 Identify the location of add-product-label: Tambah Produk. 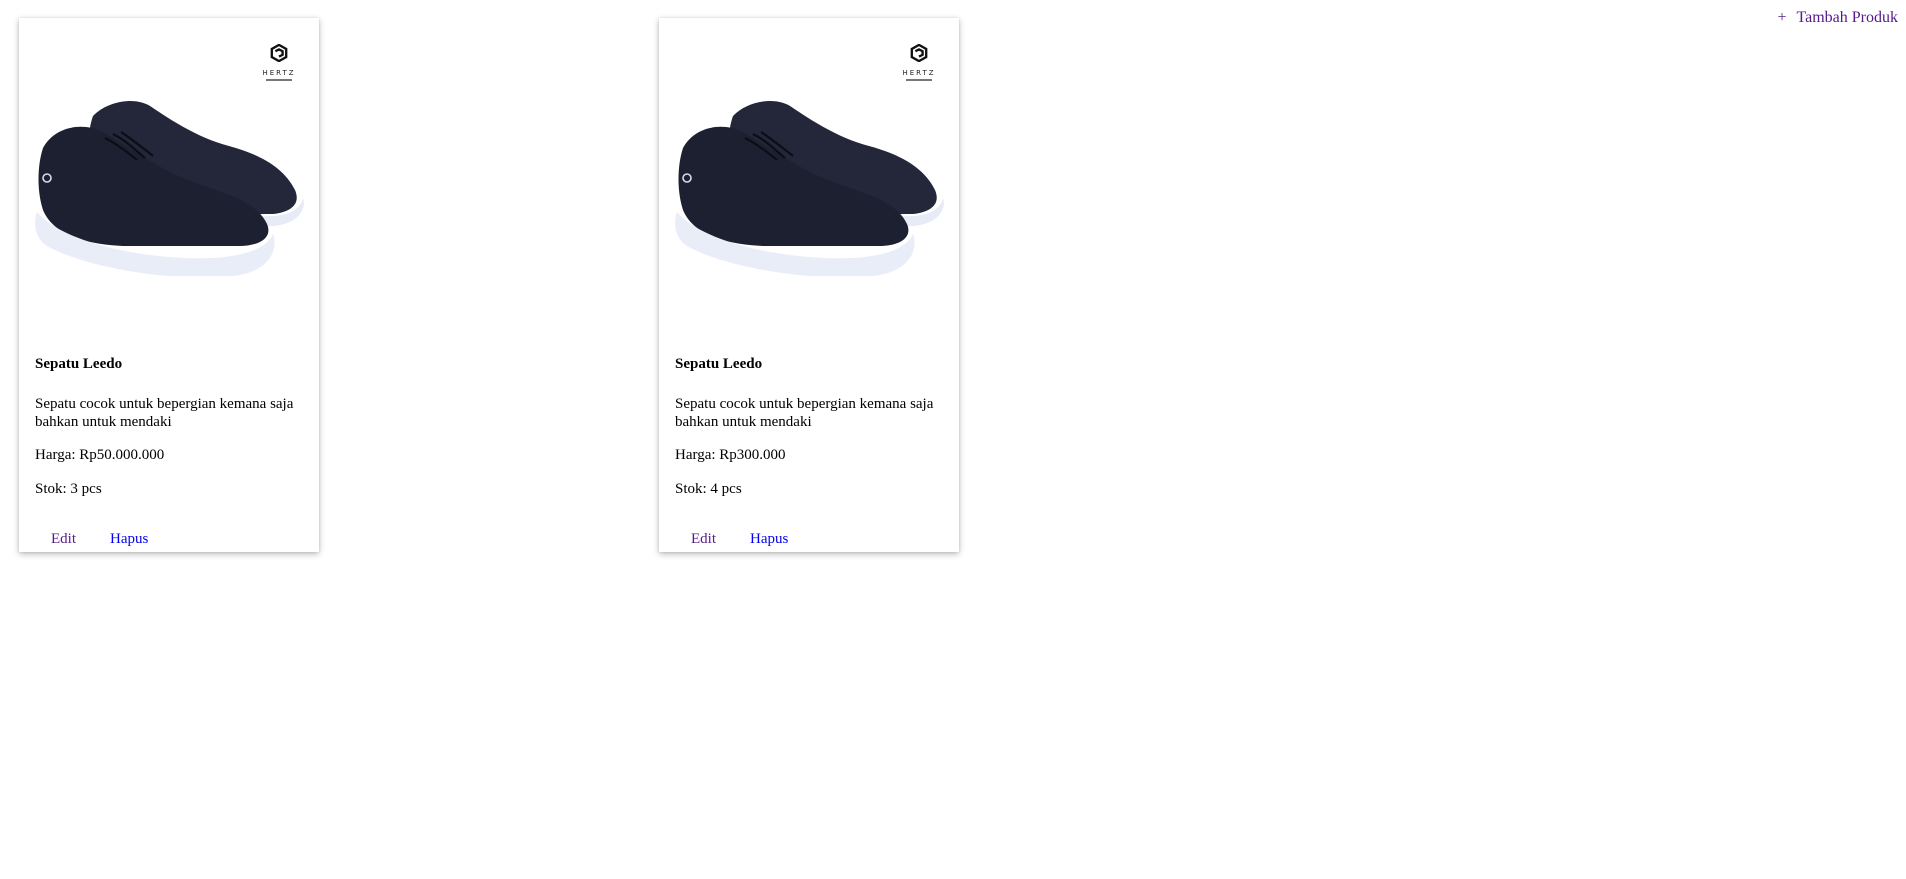
(1847, 17).